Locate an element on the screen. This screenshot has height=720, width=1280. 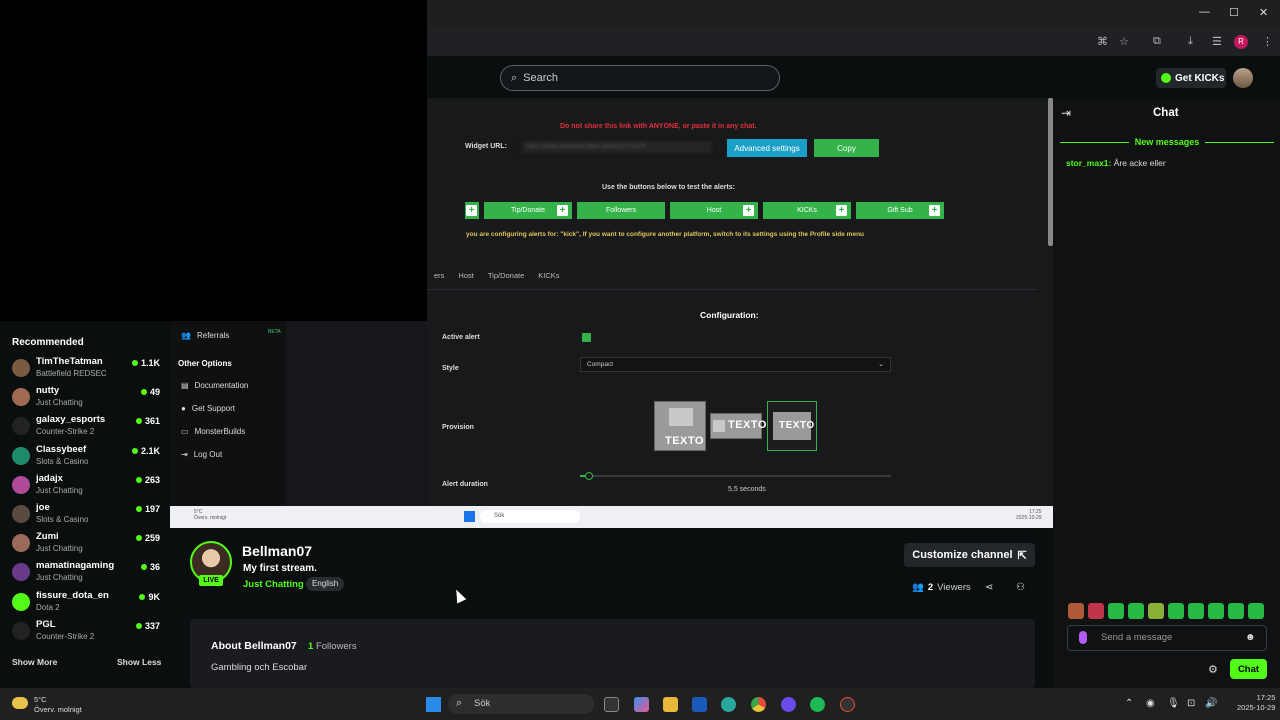
test-kicks-button: KICKs + is located at coordinates (807, 210).